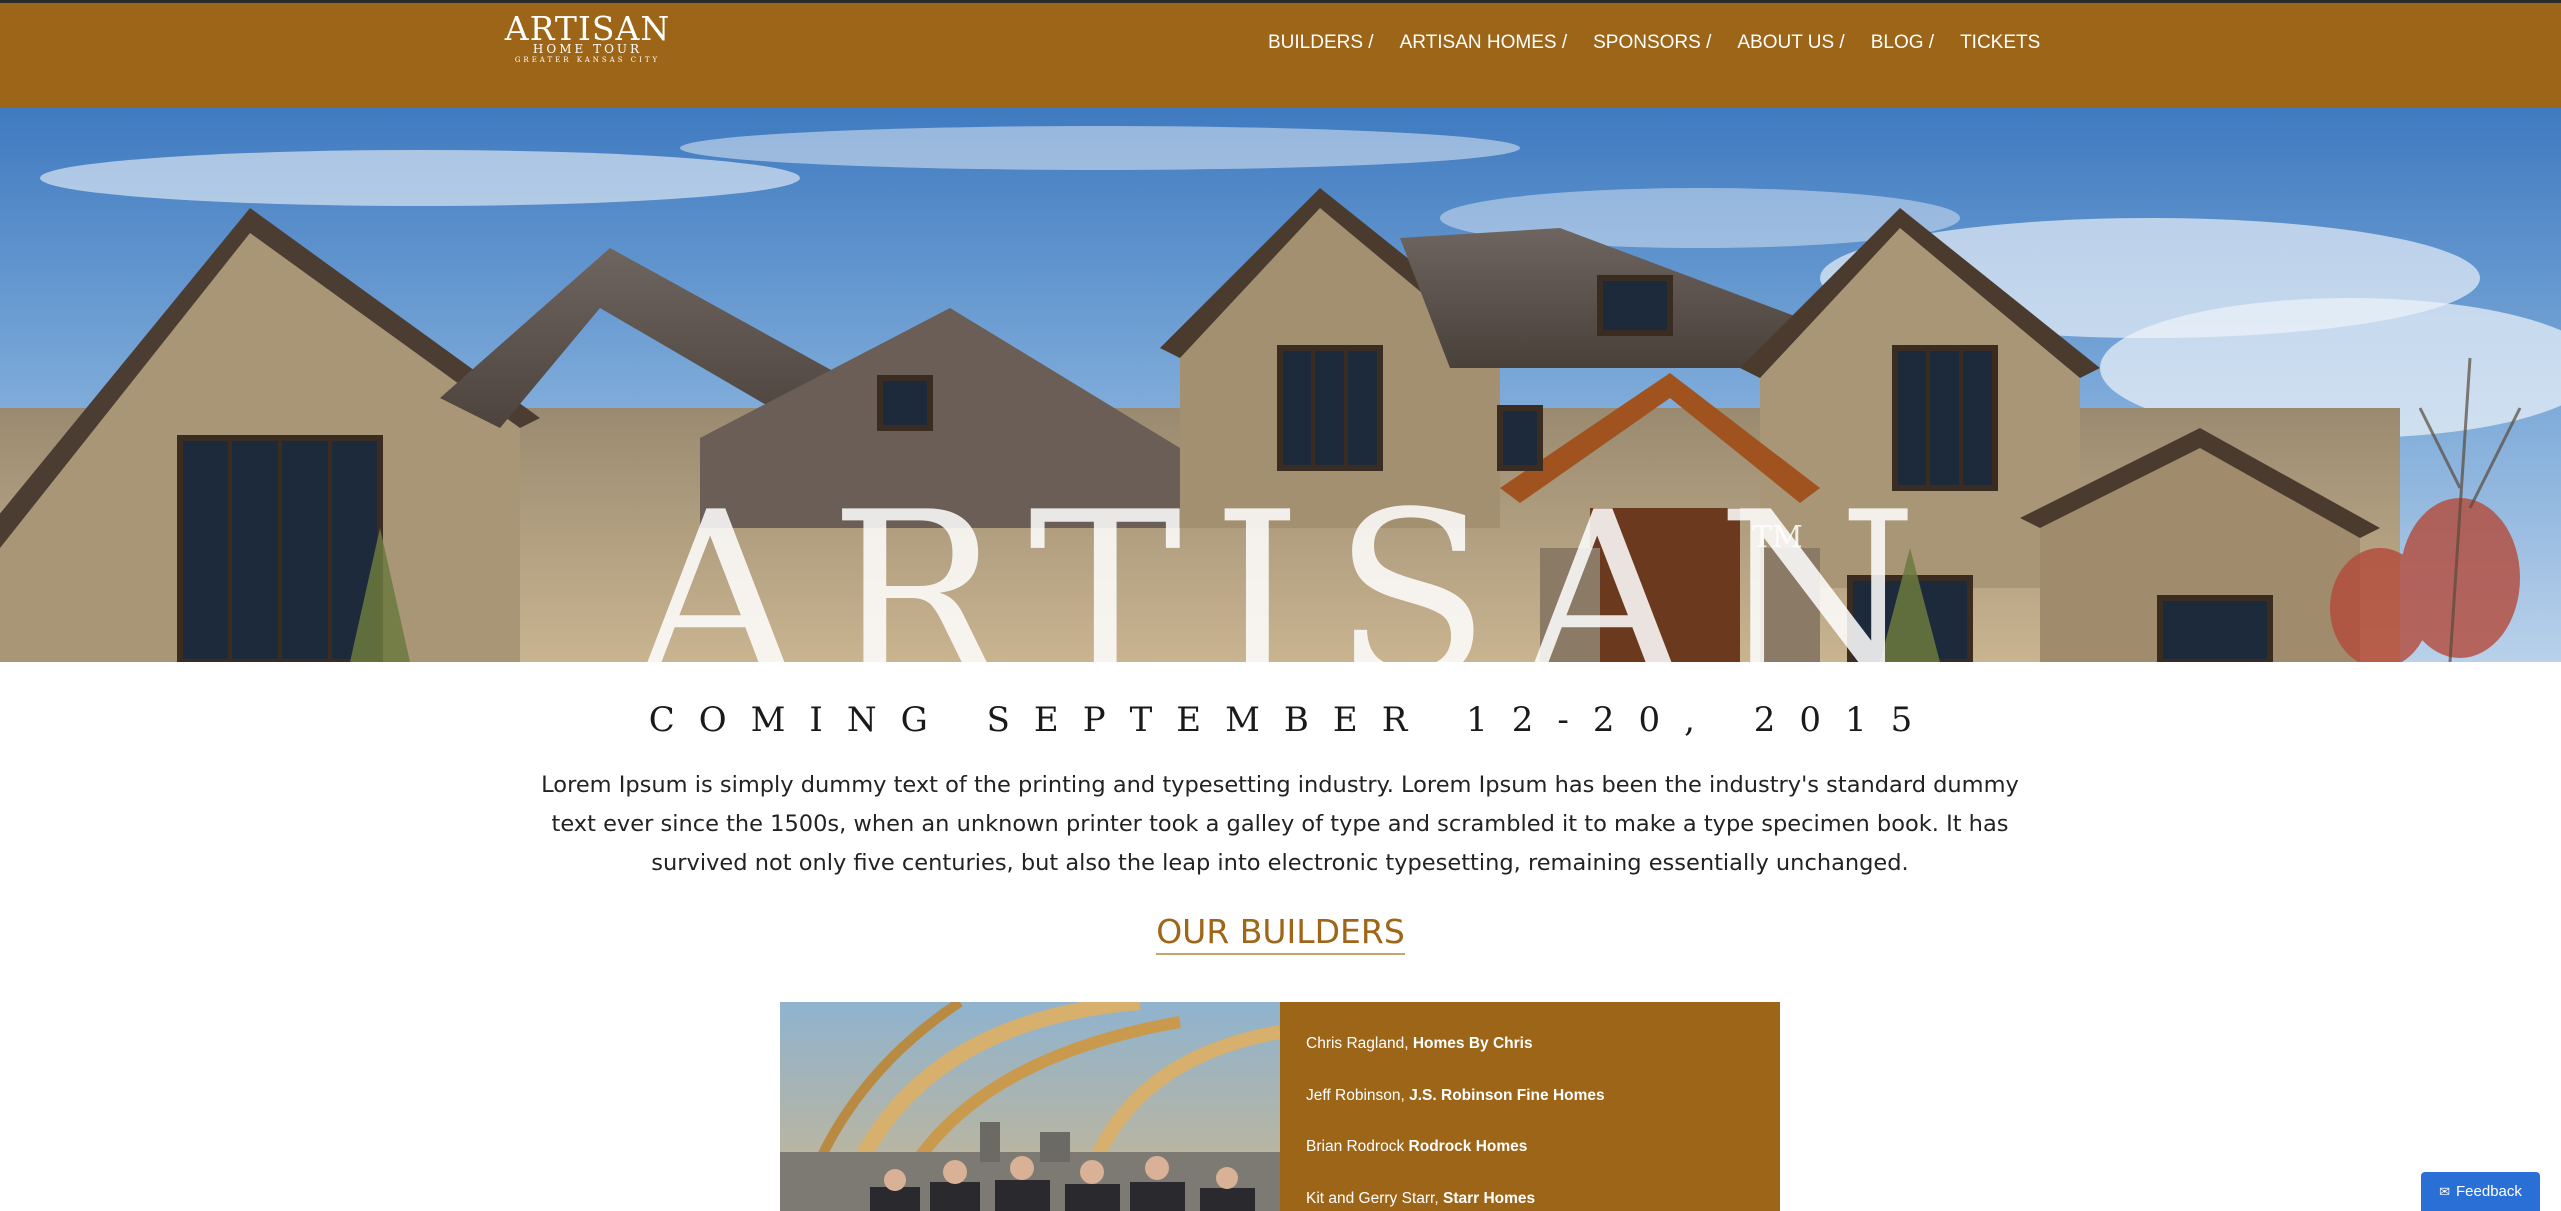 The height and width of the screenshot is (1211, 2561). Describe the element at coordinates (1777, 537) in the screenshot. I see `trademark-mark: TM` at that location.